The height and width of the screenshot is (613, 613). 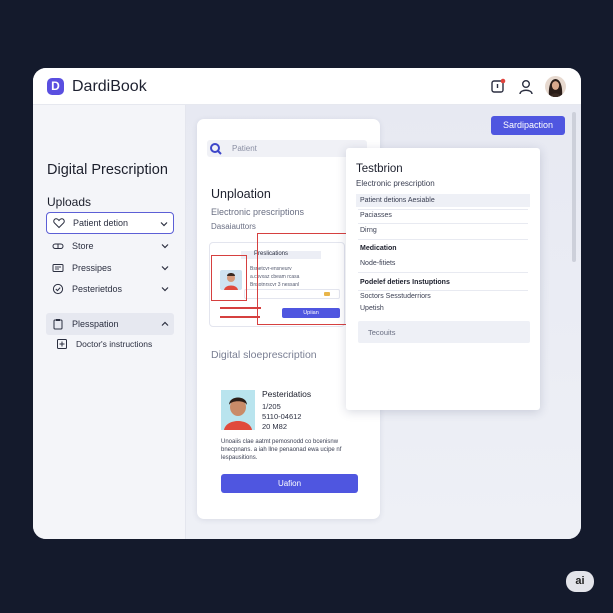 What do you see at coordinates (97, 289) in the screenshot?
I see `sidebar-item-label: Pesterietdos` at bounding box center [97, 289].